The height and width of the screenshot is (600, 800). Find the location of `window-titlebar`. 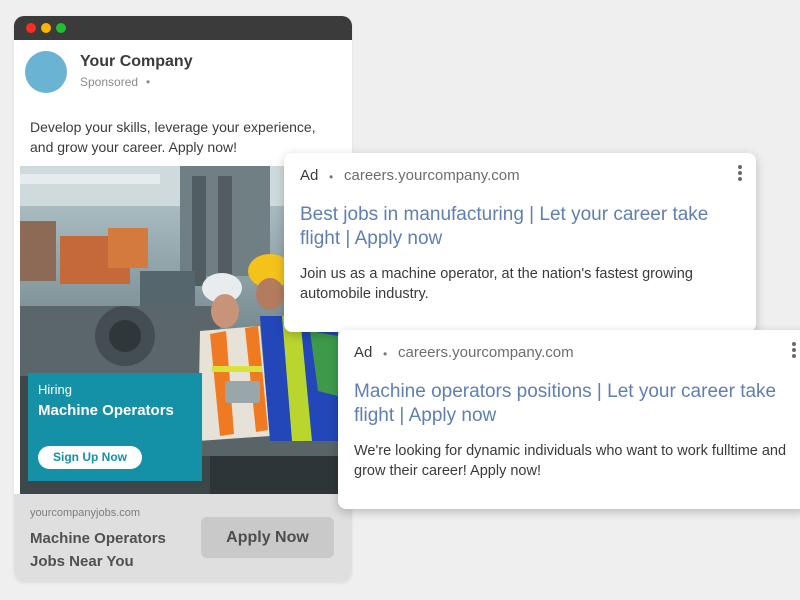

window-titlebar is located at coordinates (183, 28).